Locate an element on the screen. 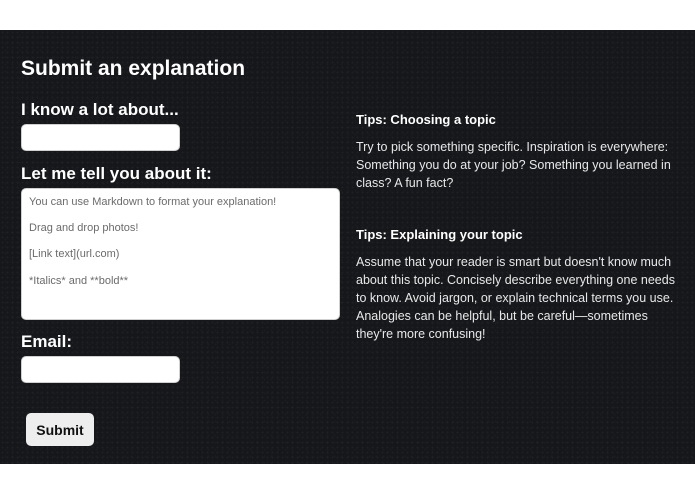 This screenshot has height=494, width=695. explanation-label: Let me tell you about it: is located at coordinates (116, 173).